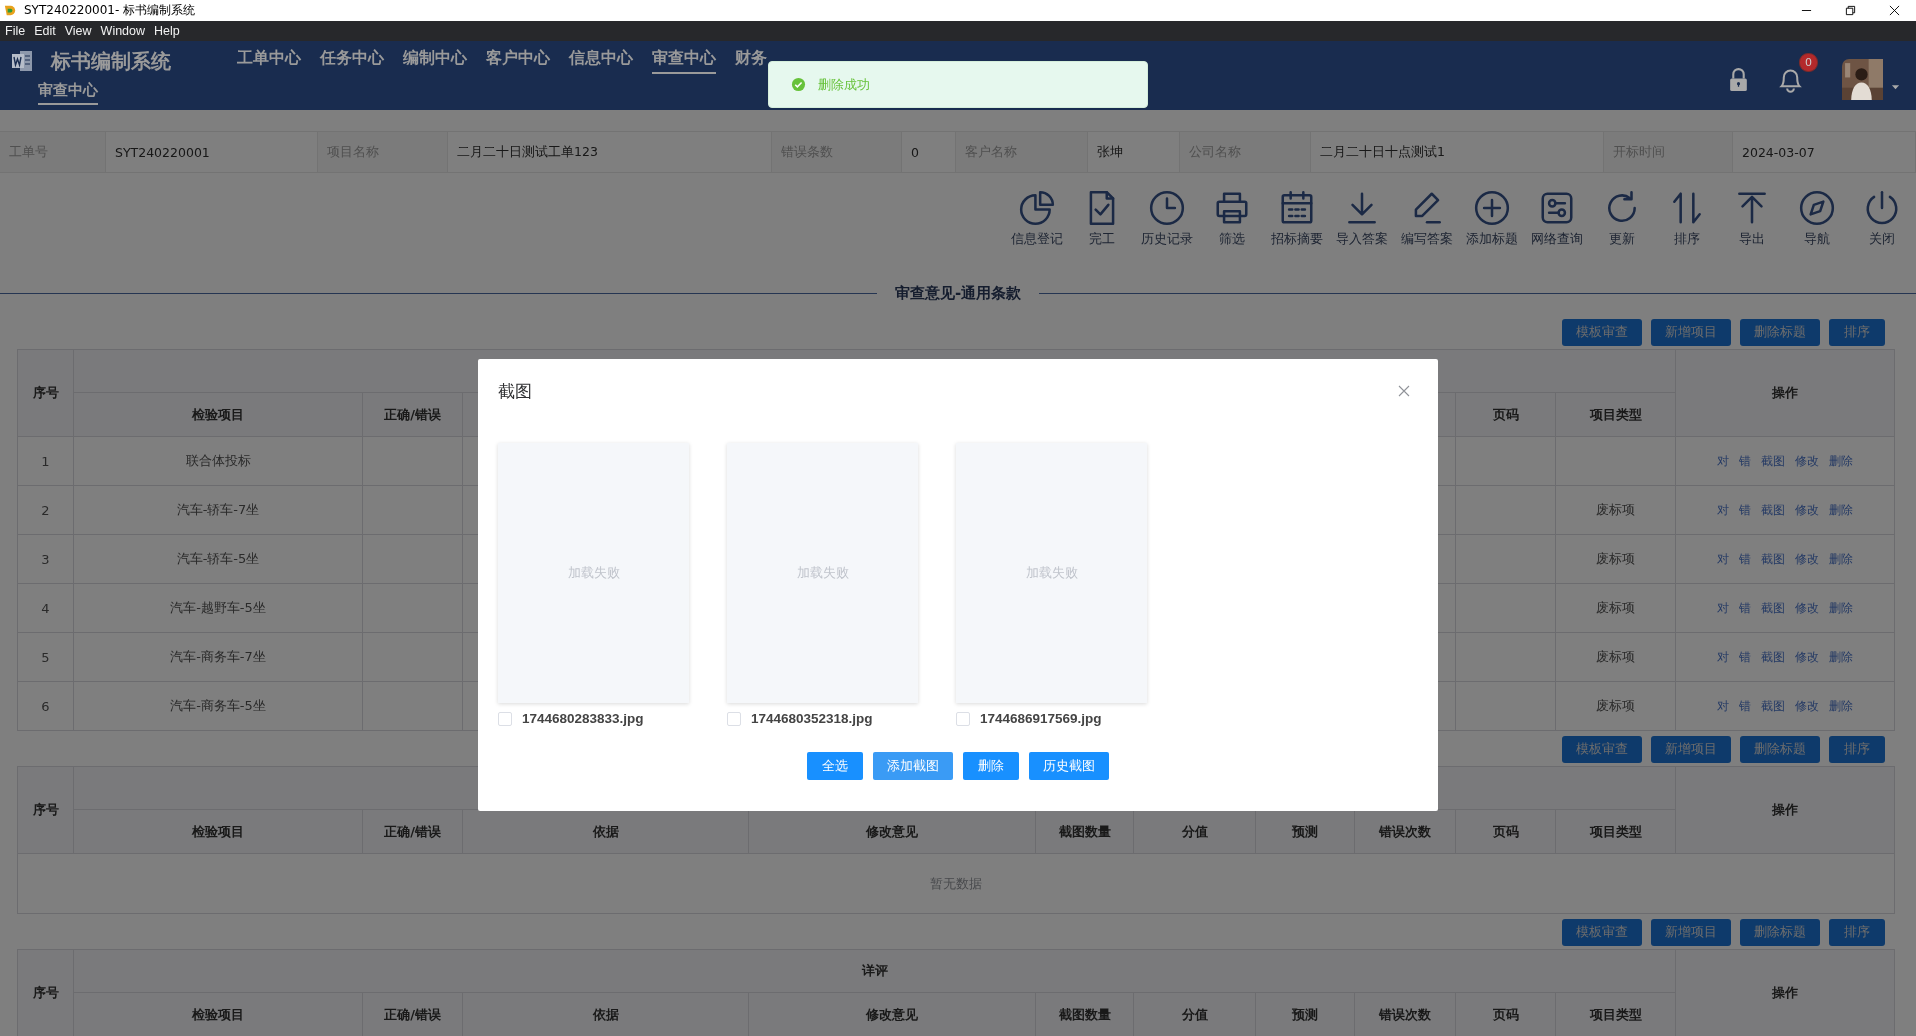 The width and height of the screenshot is (1916, 1036). I want to click on clock-icon, so click(1166, 208).